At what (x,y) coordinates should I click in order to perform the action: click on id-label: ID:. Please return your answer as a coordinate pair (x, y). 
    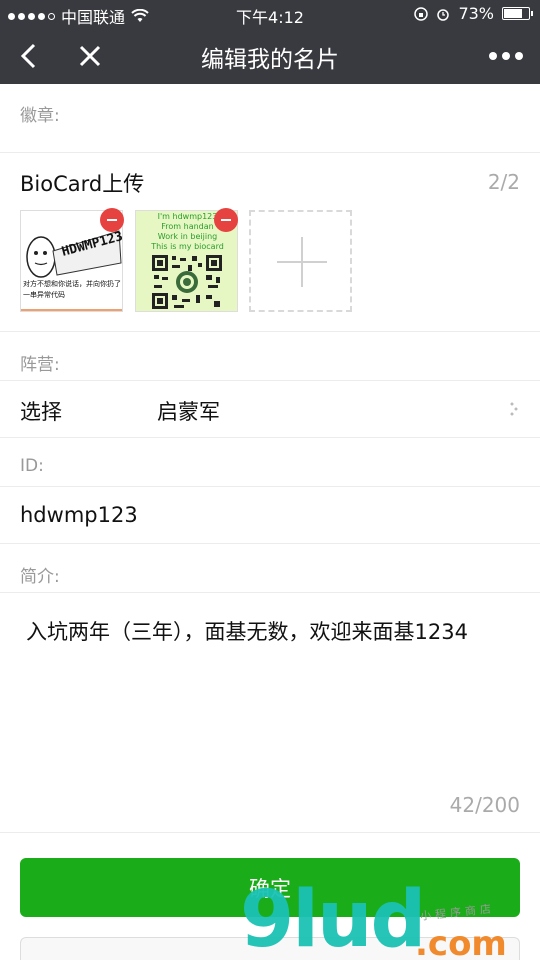
    Looking at the image, I should click on (32, 466).